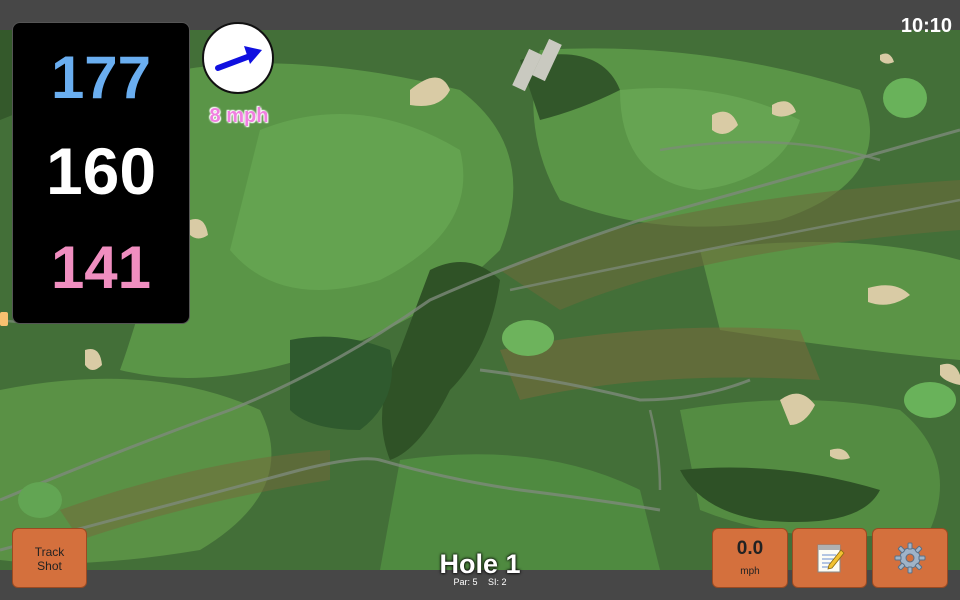  I want to click on wind-direction-indicator, so click(238, 58).